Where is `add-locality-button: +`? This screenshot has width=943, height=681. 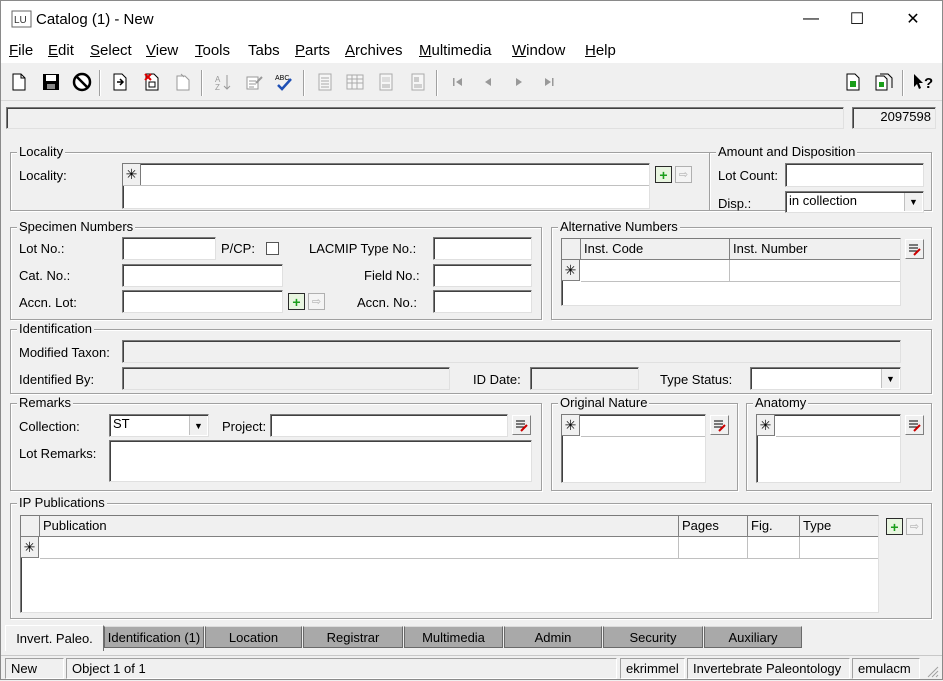
add-locality-button: + is located at coordinates (663, 174).